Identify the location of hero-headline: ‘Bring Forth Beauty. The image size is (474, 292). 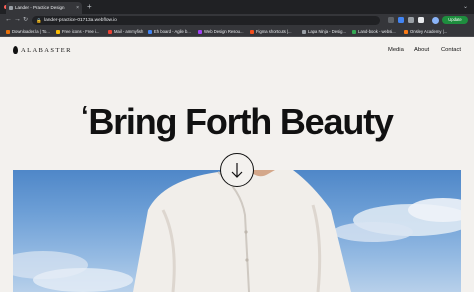
(237, 121).